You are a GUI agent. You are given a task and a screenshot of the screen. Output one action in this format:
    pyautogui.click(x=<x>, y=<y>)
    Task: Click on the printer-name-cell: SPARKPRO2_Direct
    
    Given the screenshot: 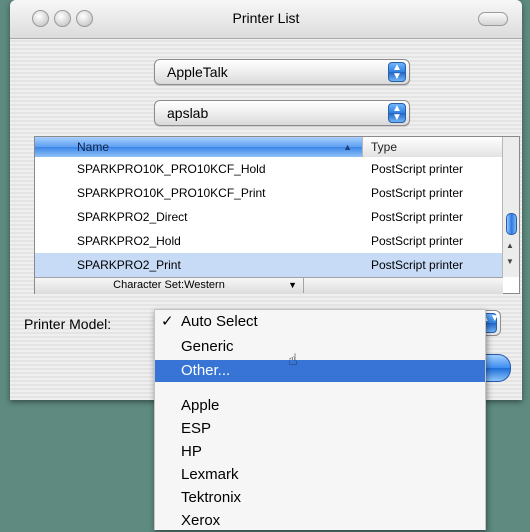 What is the action you would take?
    pyautogui.click(x=132, y=217)
    